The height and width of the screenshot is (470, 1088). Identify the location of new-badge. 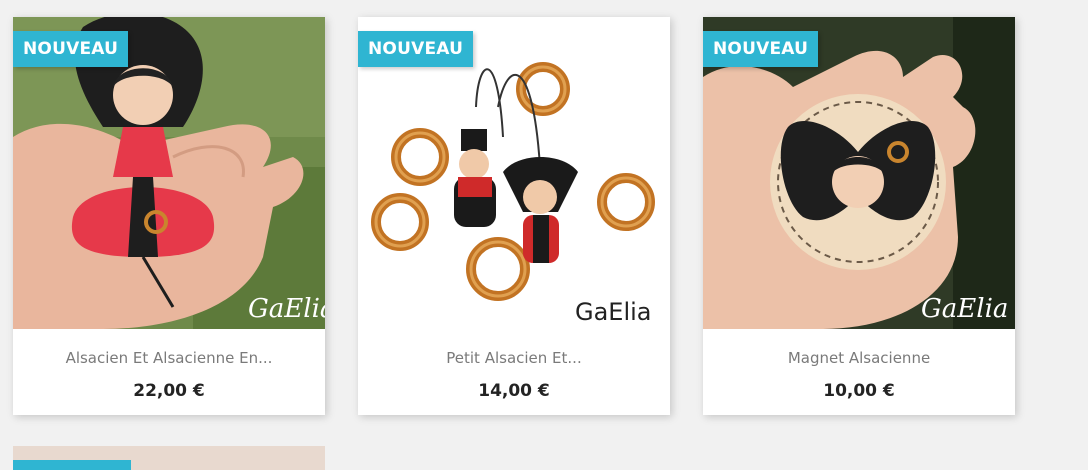
(72, 465).